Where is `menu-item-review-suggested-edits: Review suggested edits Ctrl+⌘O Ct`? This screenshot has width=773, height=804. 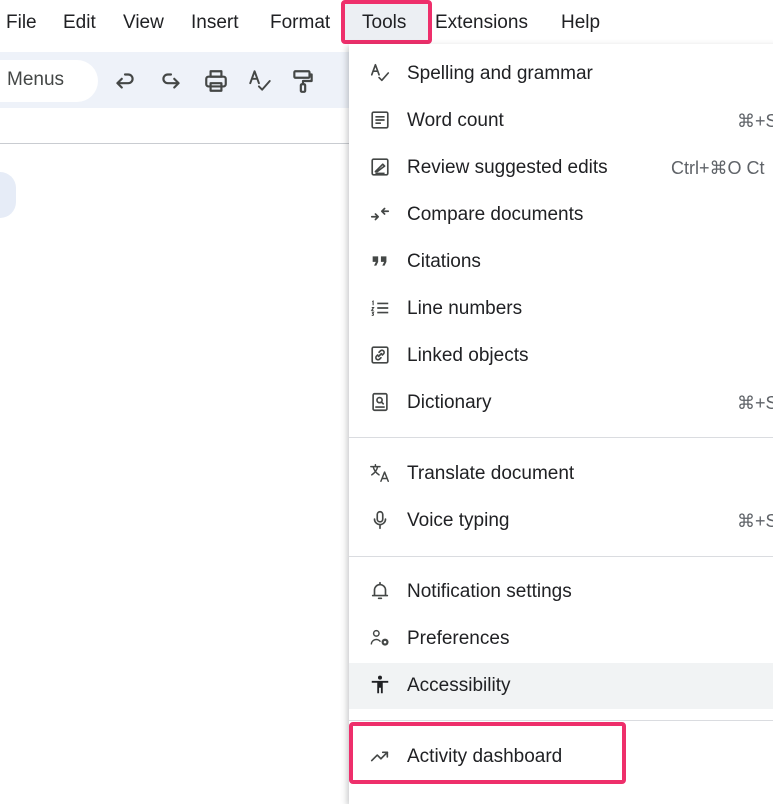
menu-item-review-suggested-edits: Review suggested edits Ctrl+⌘O Ct is located at coordinates (561, 168).